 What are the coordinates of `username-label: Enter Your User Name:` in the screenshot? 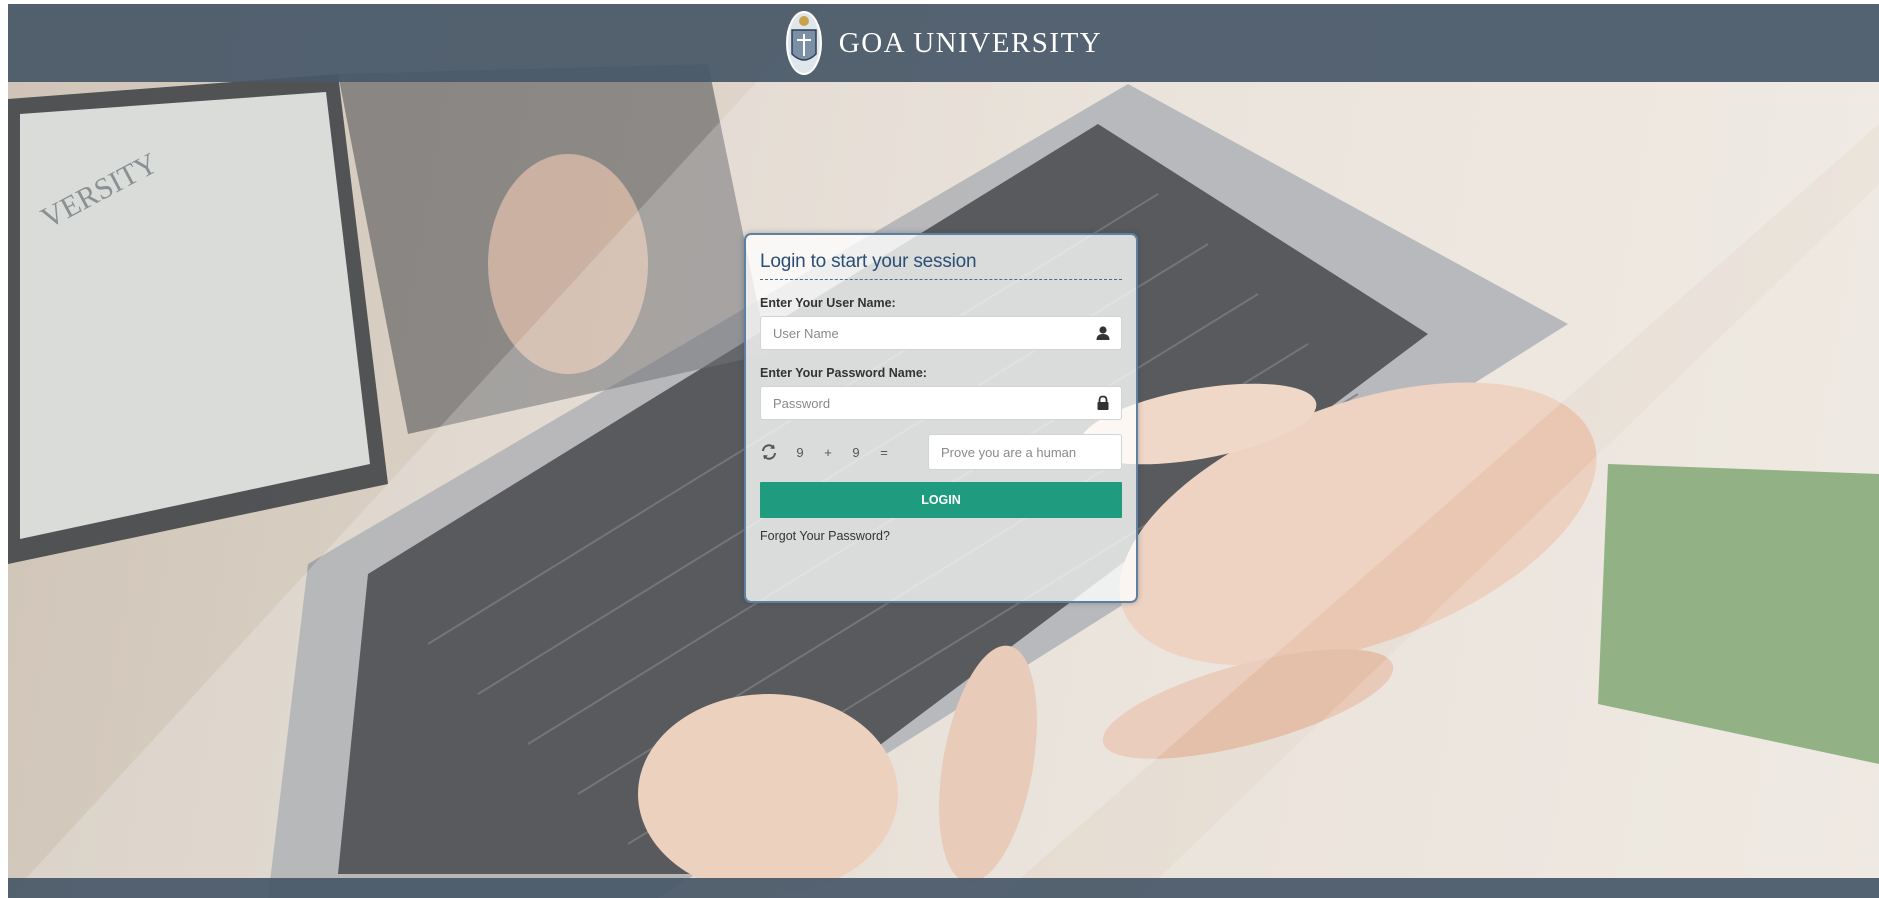 It's located at (828, 303).